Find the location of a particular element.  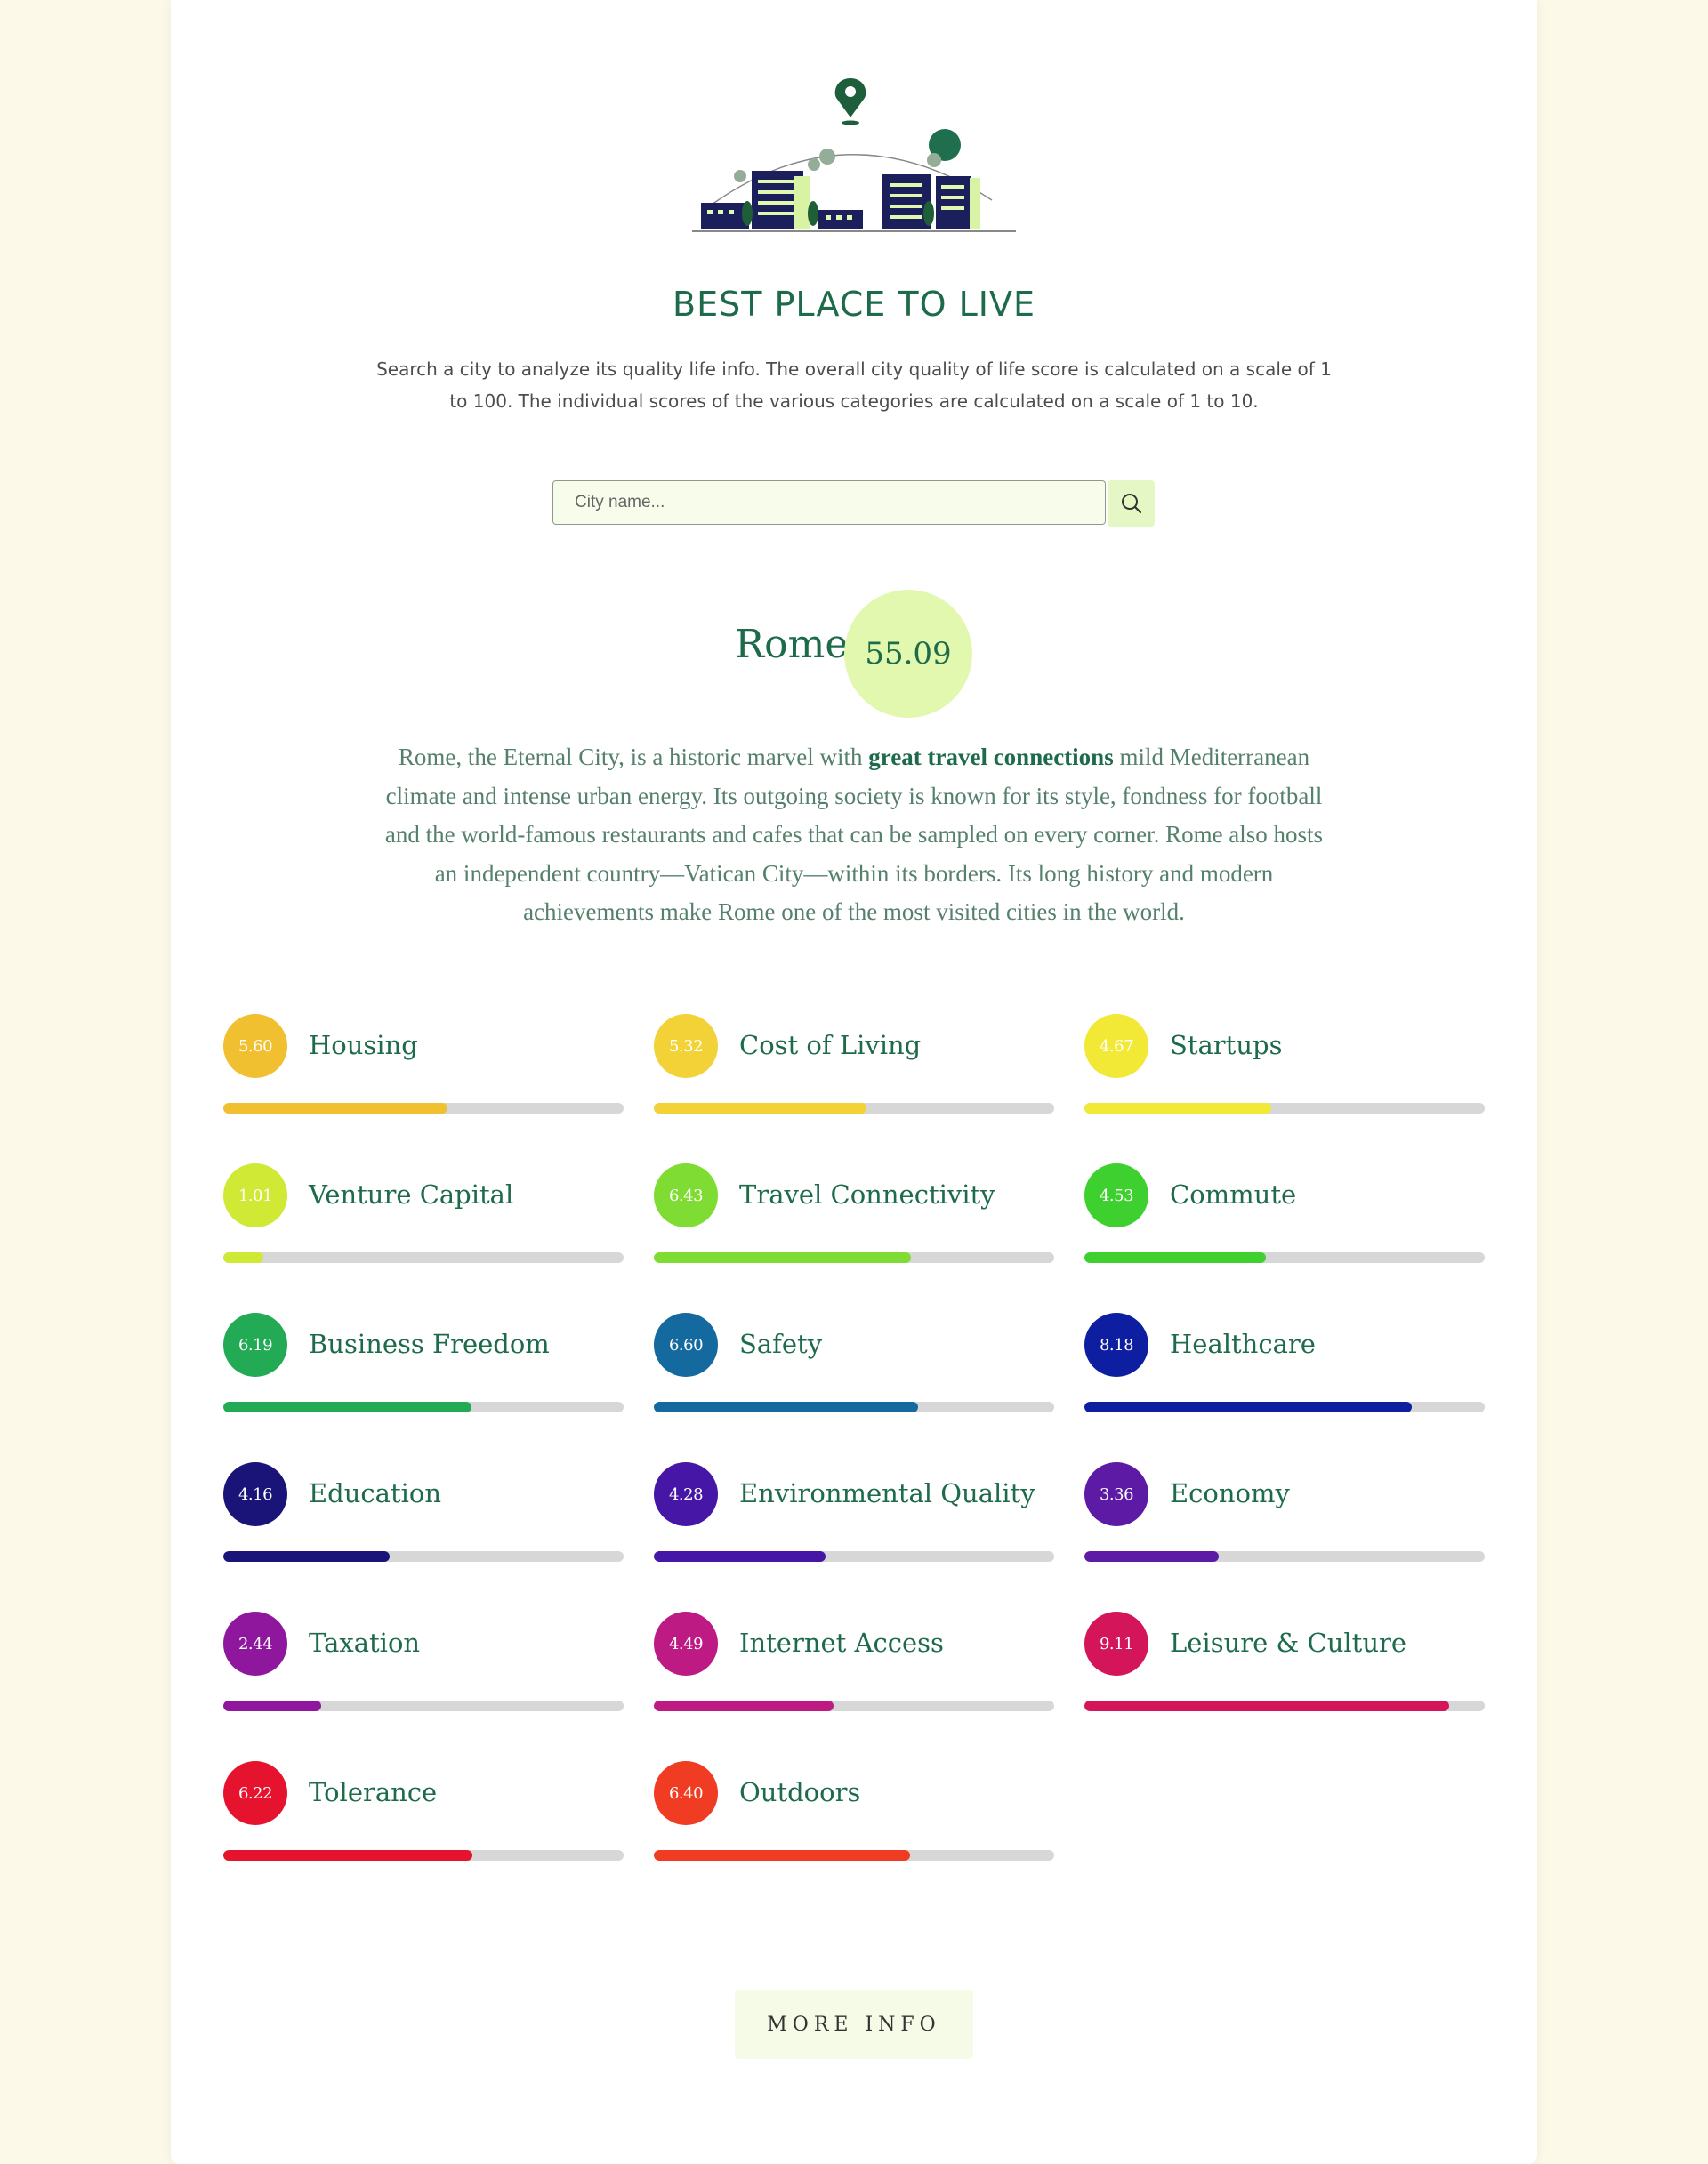

category-name: Healthcare is located at coordinates (1243, 1344).